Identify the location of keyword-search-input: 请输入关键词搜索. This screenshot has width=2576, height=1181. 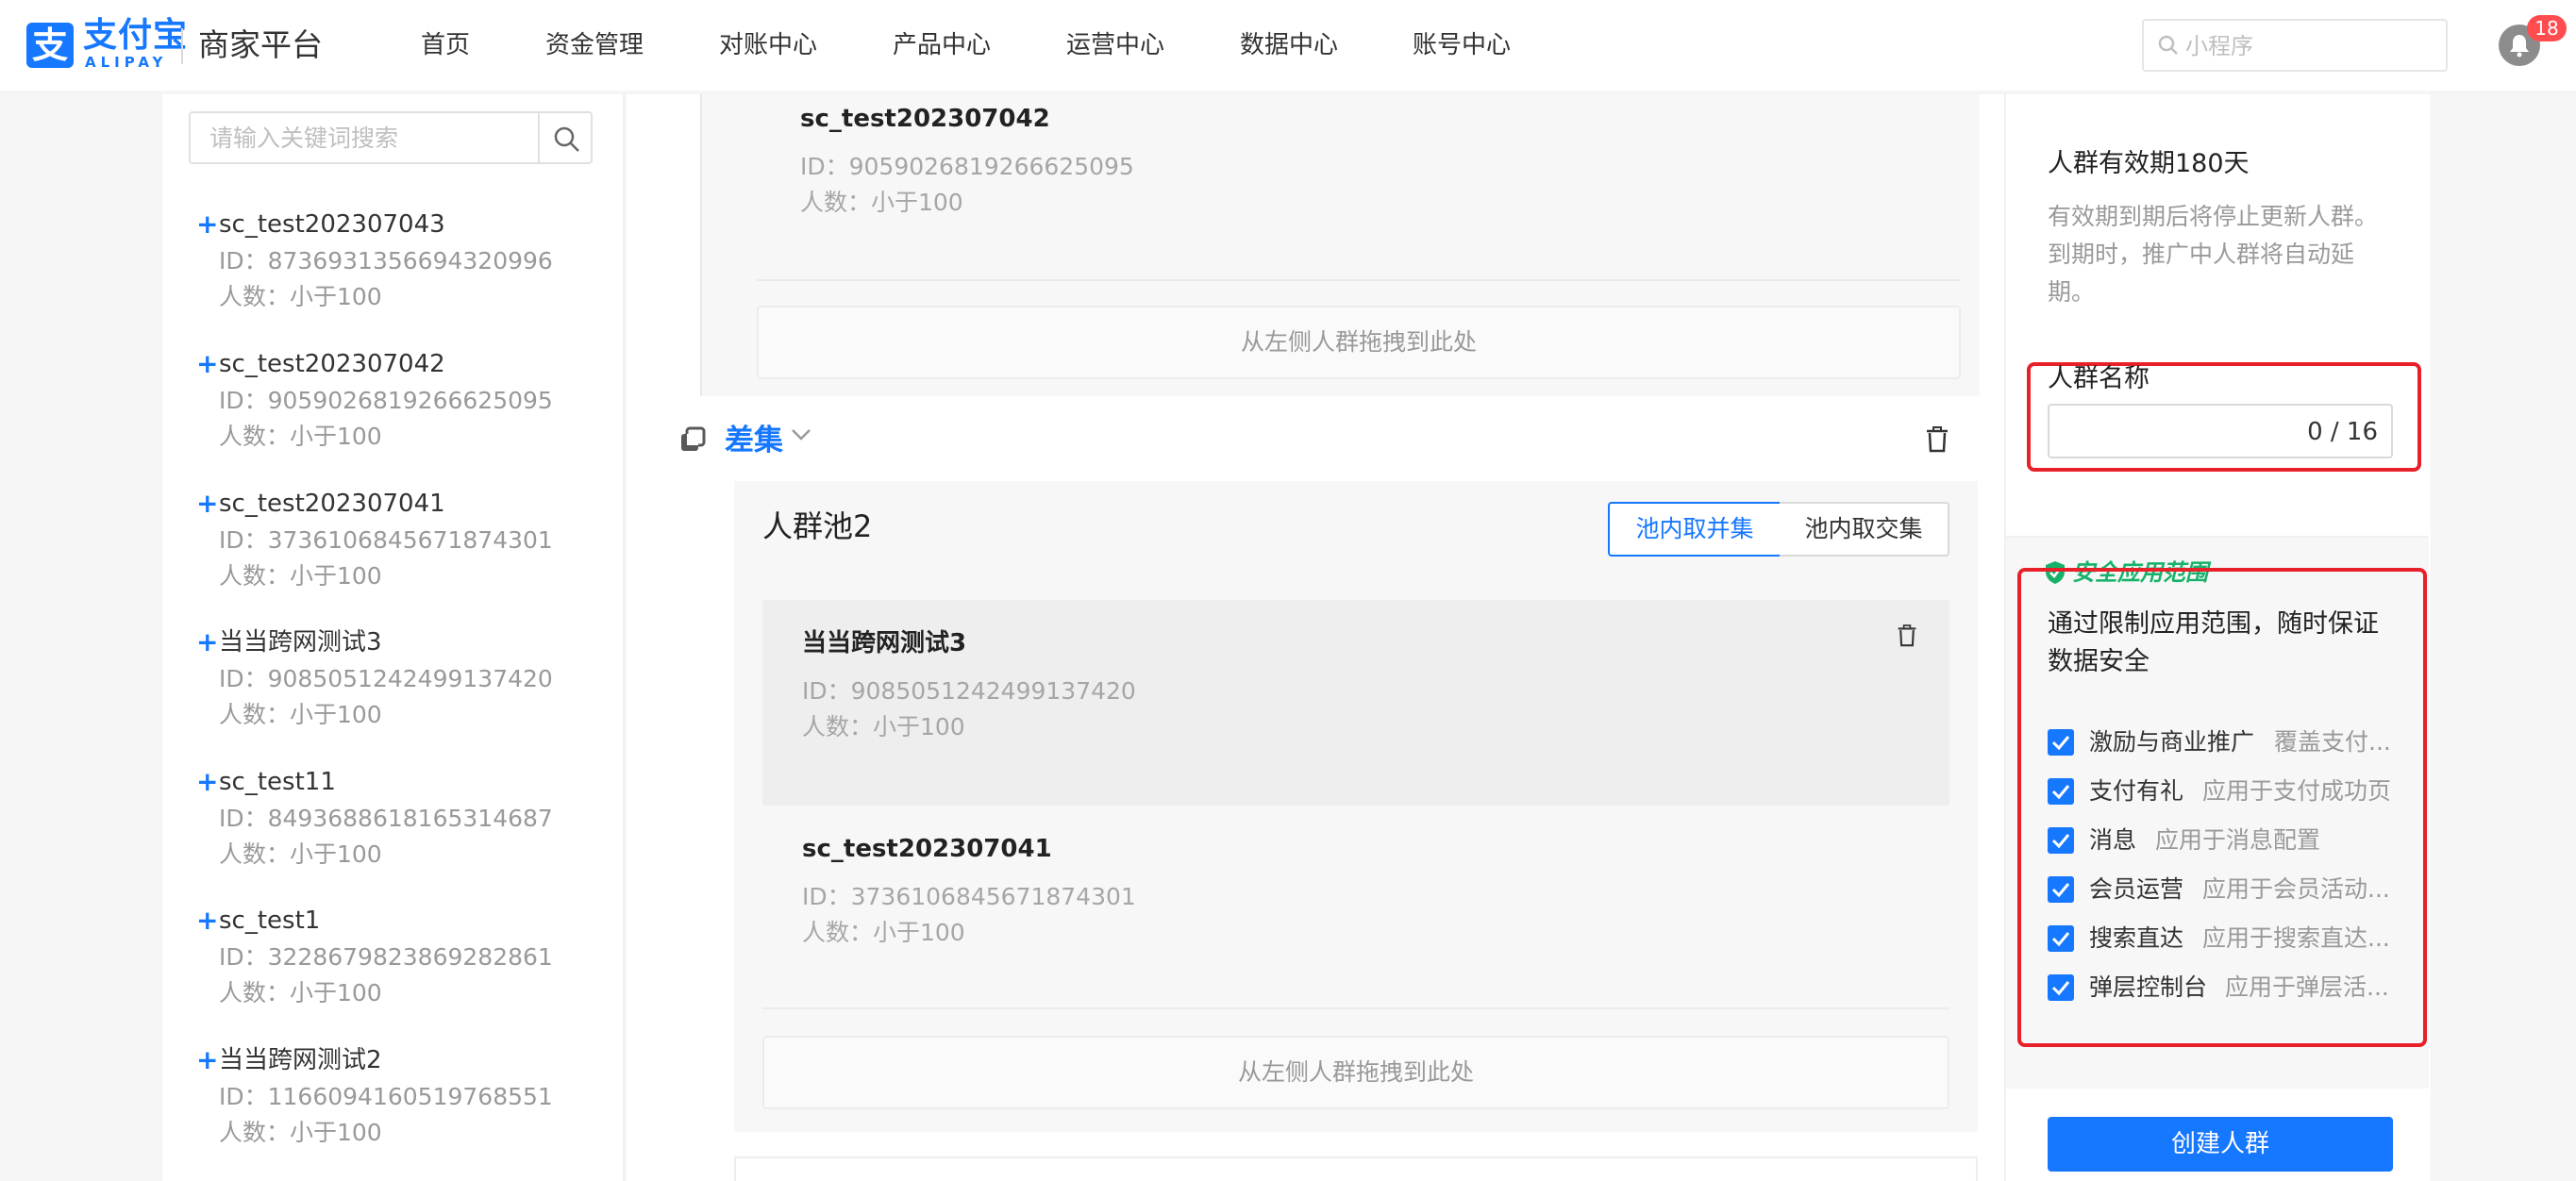
(364, 137).